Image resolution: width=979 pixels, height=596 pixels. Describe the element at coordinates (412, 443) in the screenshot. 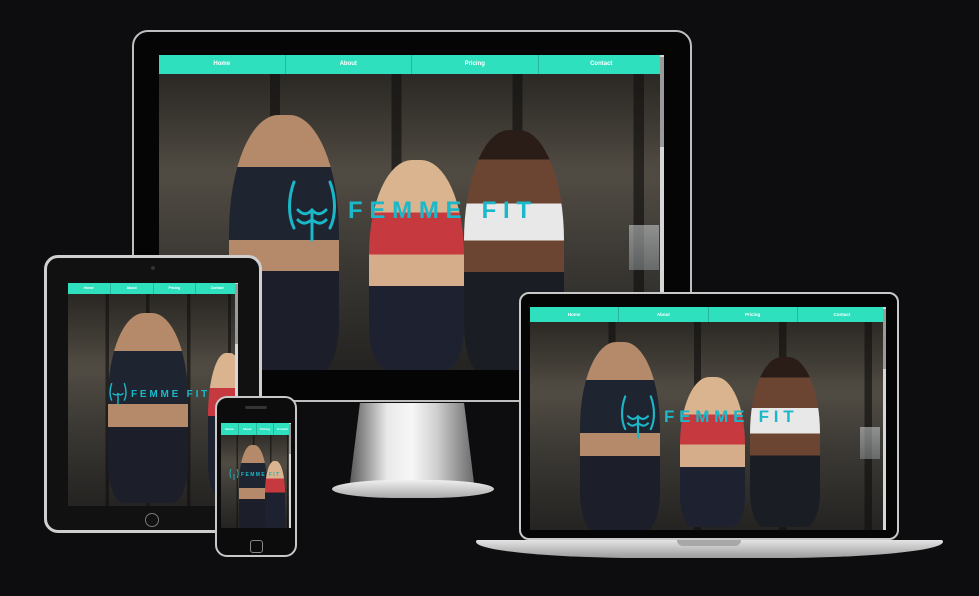

I see `monitor-stand-neck` at that location.